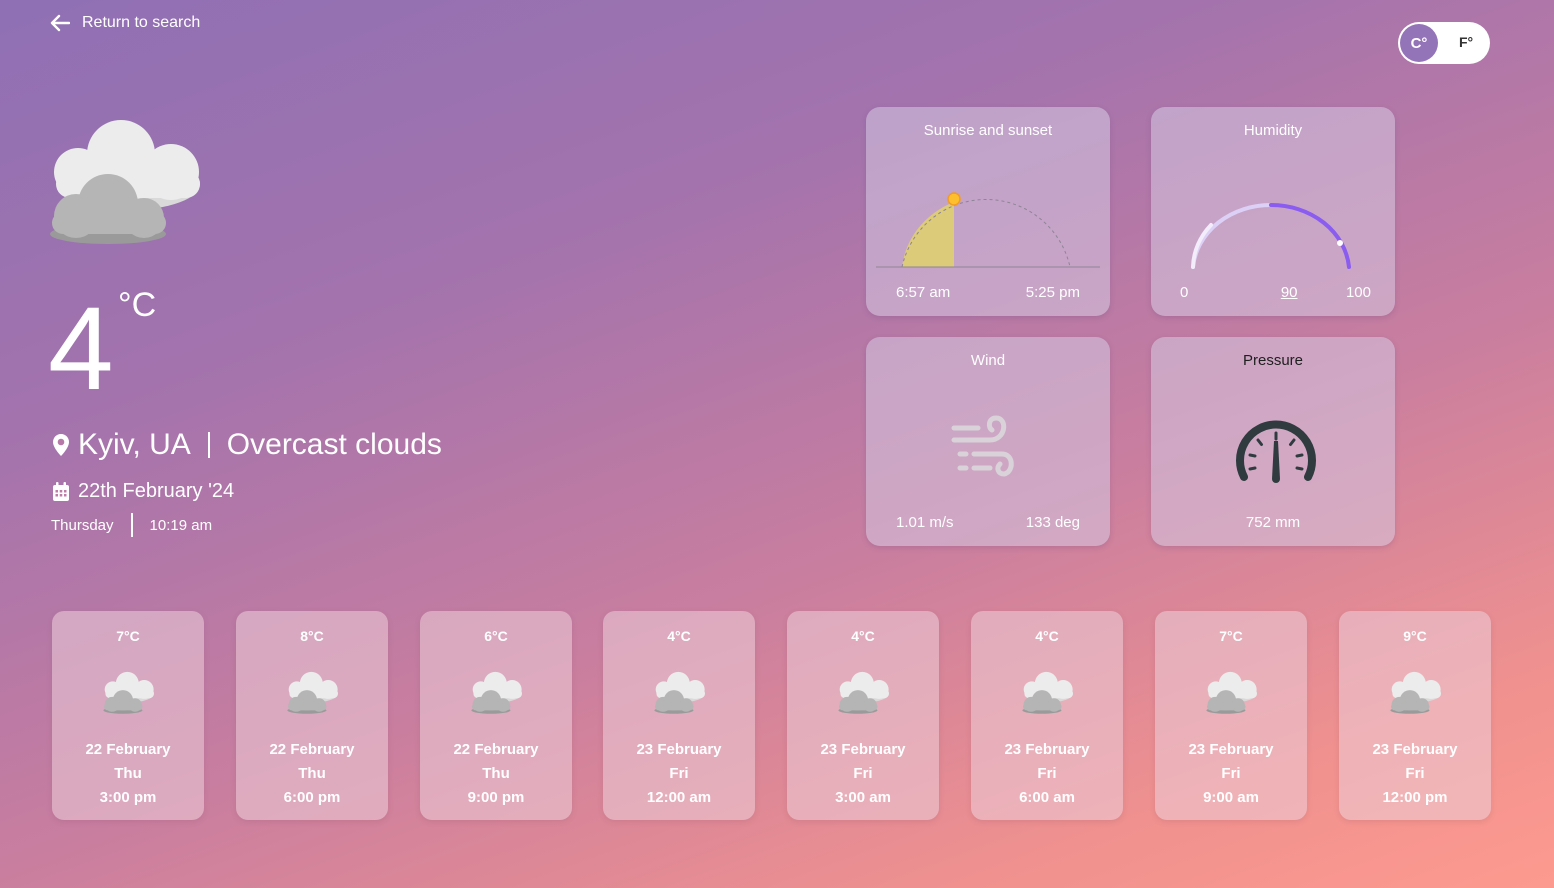 The image size is (1554, 888). Describe the element at coordinates (61, 491) in the screenshot. I see `calendar-icon` at that location.